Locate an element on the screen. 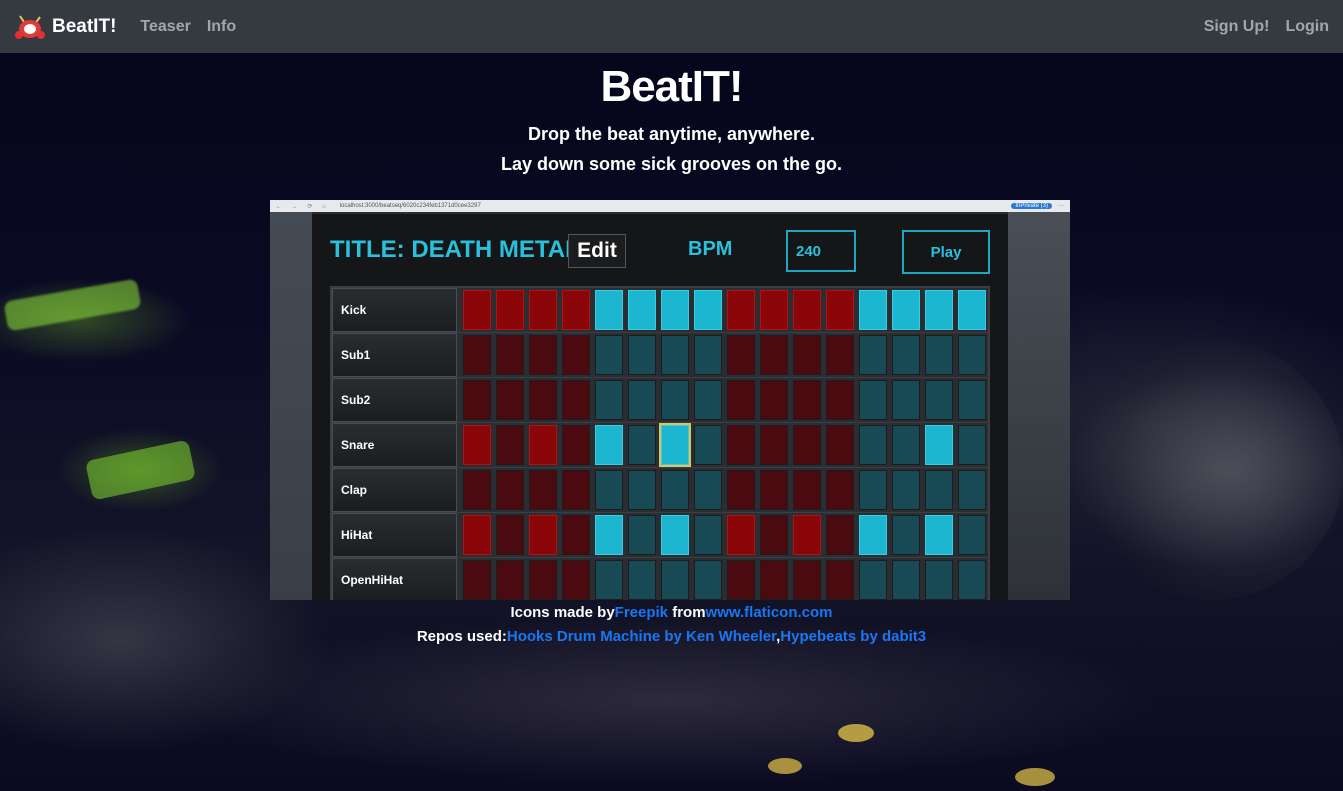 Image resolution: width=1343 pixels, height=791 pixels. nav-right-group: Sign Up! Login is located at coordinates (1258, 27).